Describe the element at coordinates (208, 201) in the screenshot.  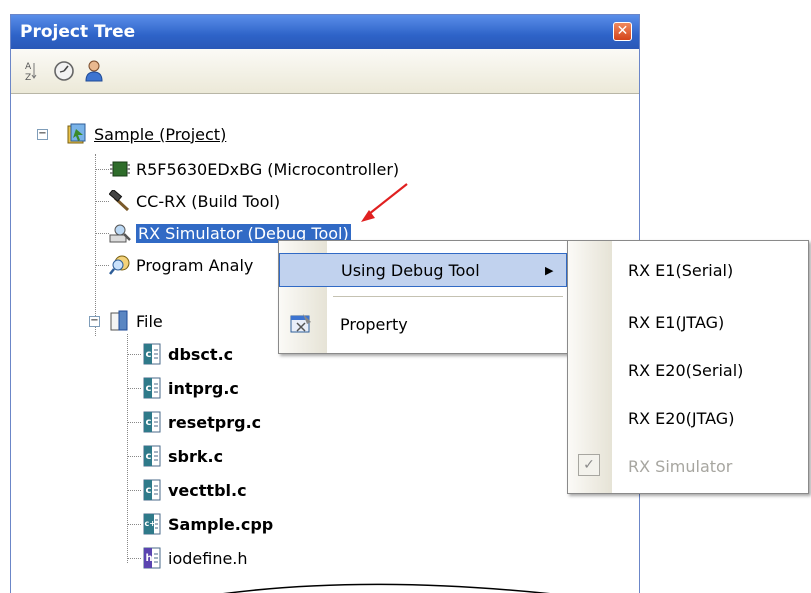
I see `tree-item-label: CC-RX (Build Tool)` at that location.